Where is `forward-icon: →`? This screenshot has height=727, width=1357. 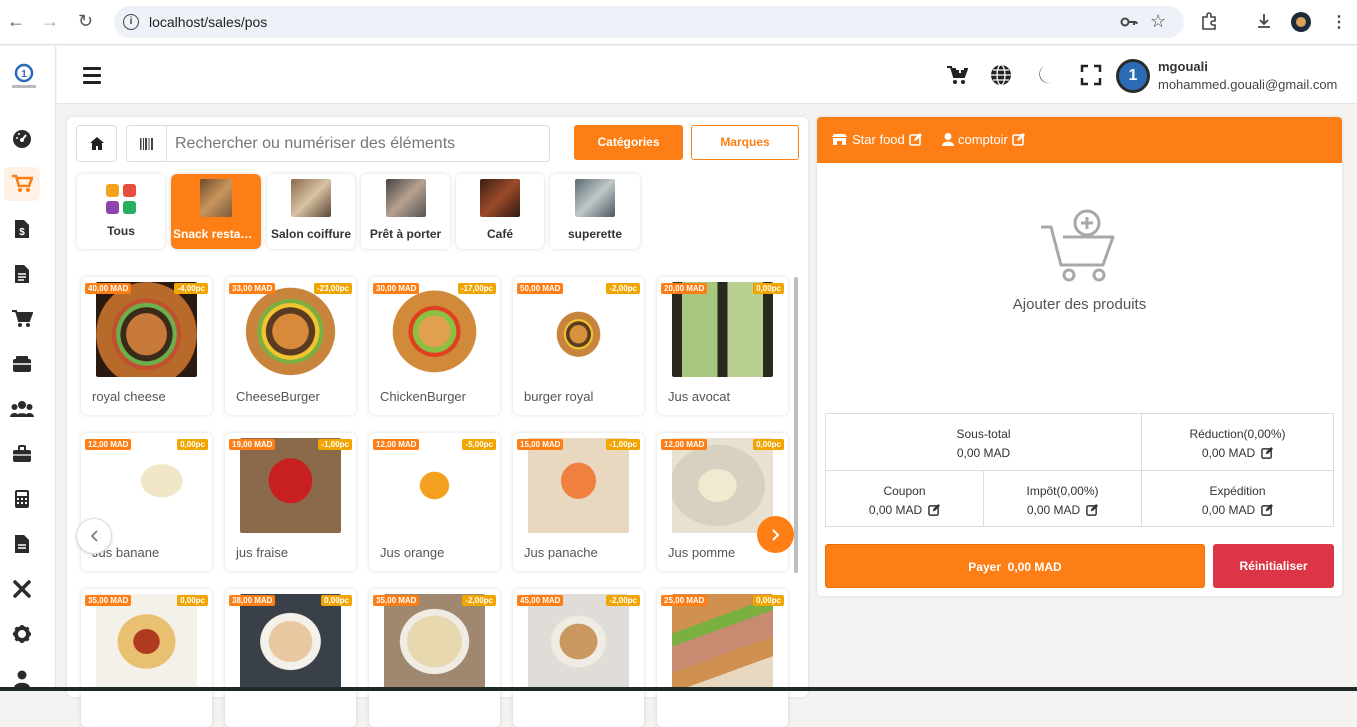 forward-icon: → is located at coordinates (50, 21).